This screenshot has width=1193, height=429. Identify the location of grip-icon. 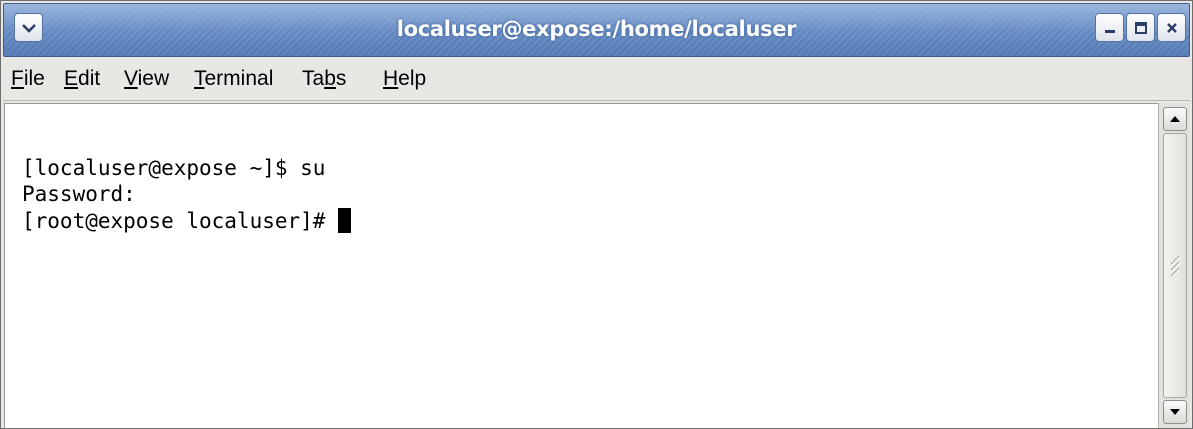
(1175, 266).